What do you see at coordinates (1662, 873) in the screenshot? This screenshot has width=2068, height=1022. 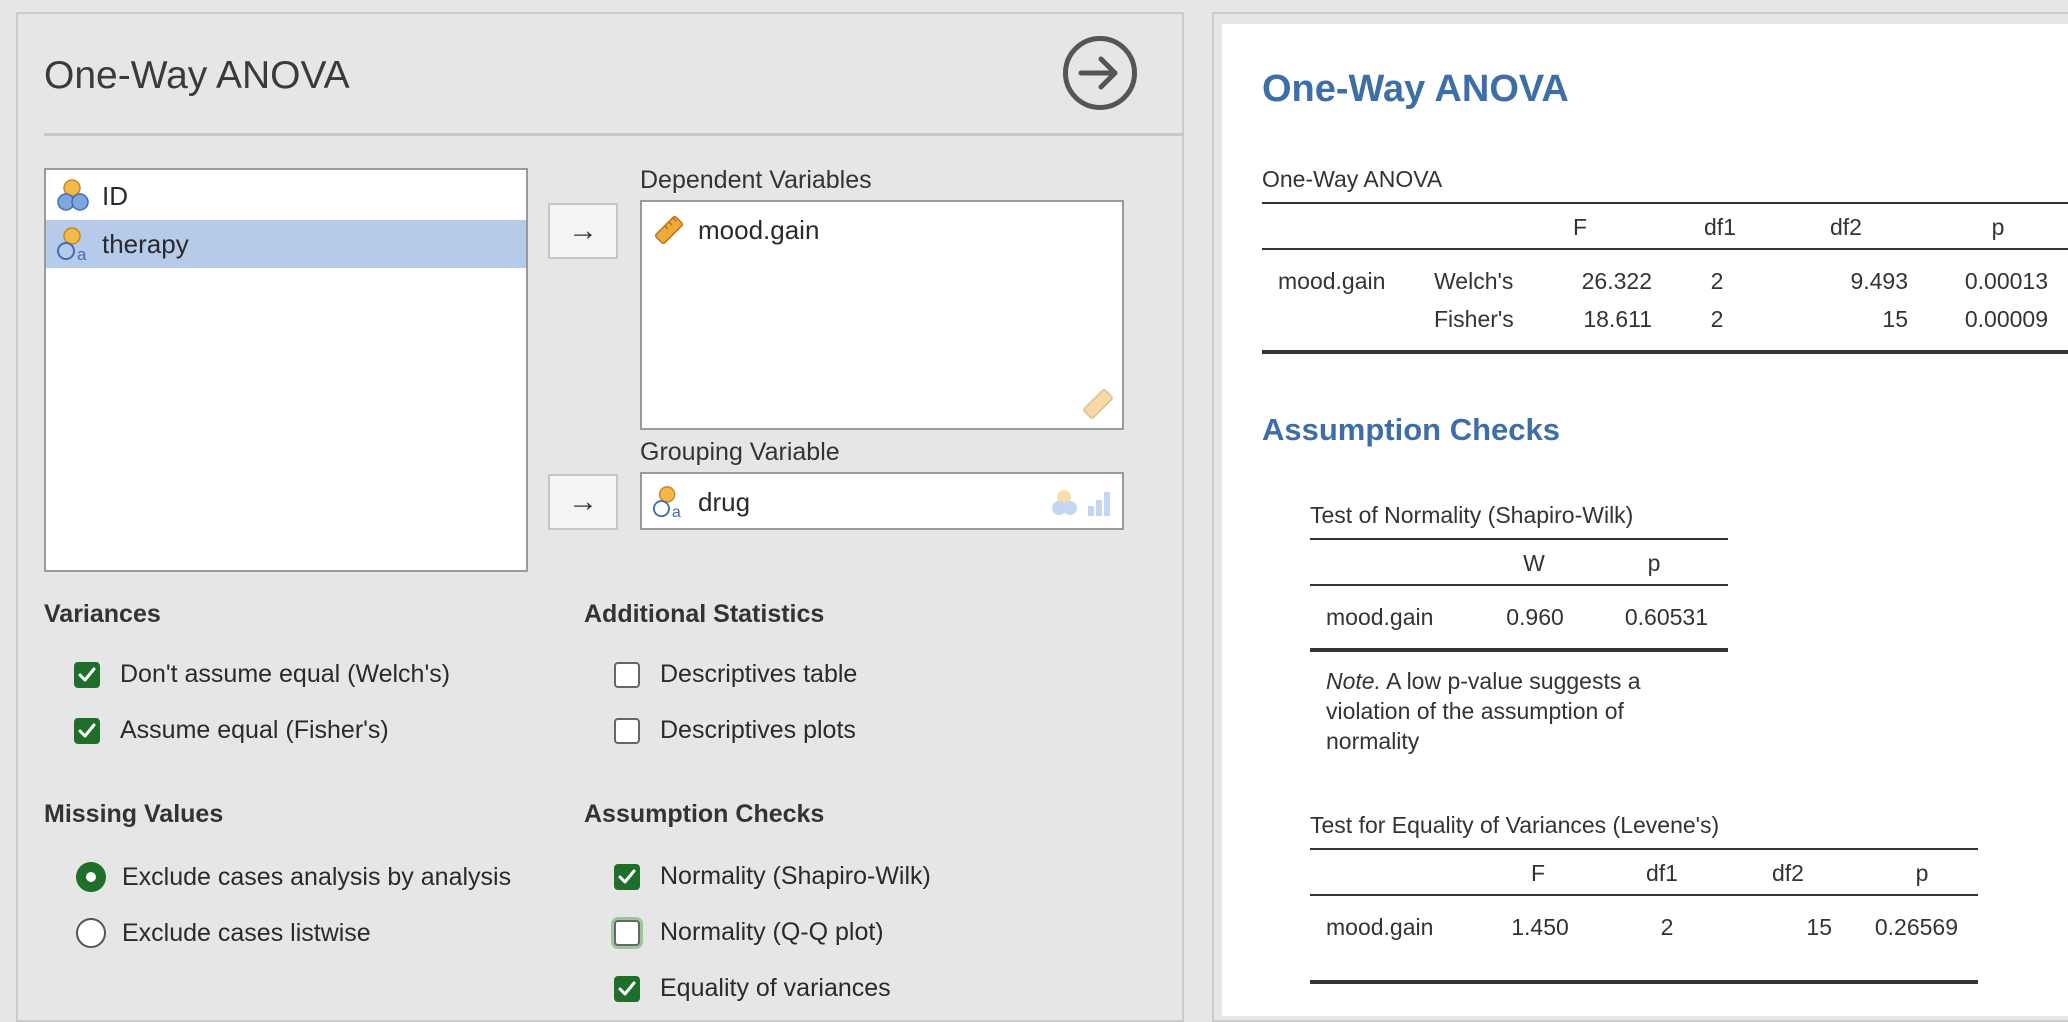 I see `levene-header-df1: df1` at bounding box center [1662, 873].